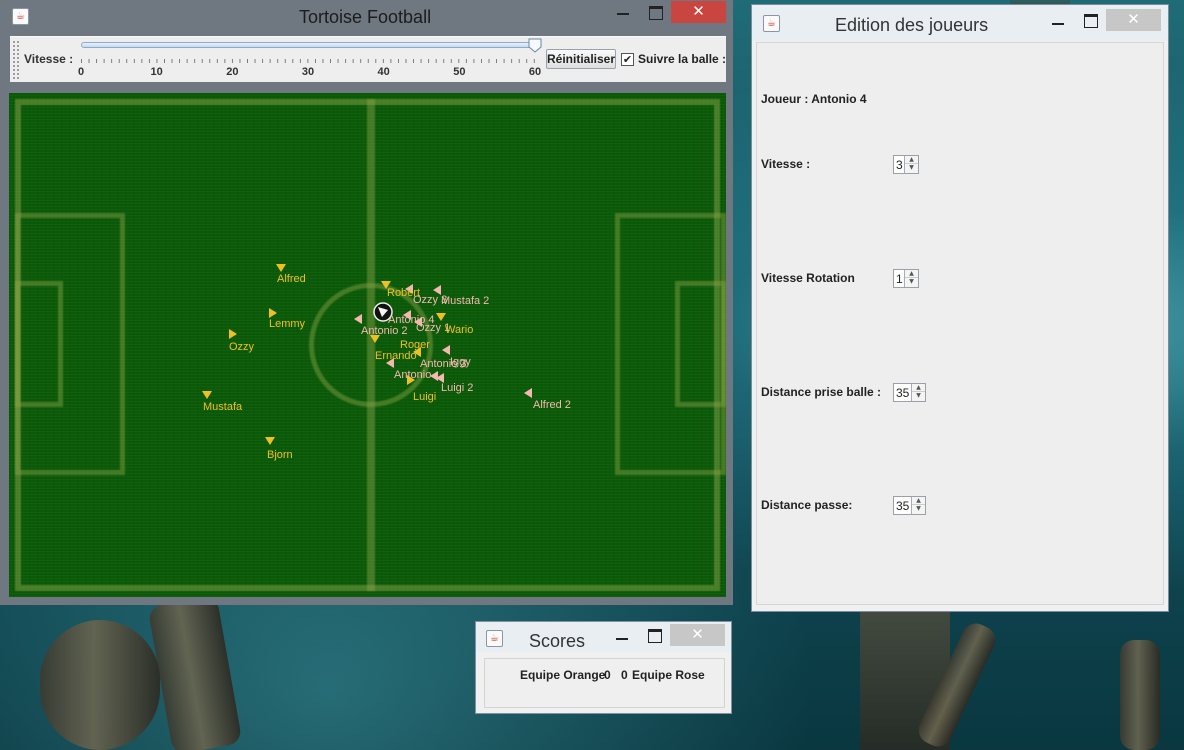  I want to click on tick-label: 20, so click(232, 72).